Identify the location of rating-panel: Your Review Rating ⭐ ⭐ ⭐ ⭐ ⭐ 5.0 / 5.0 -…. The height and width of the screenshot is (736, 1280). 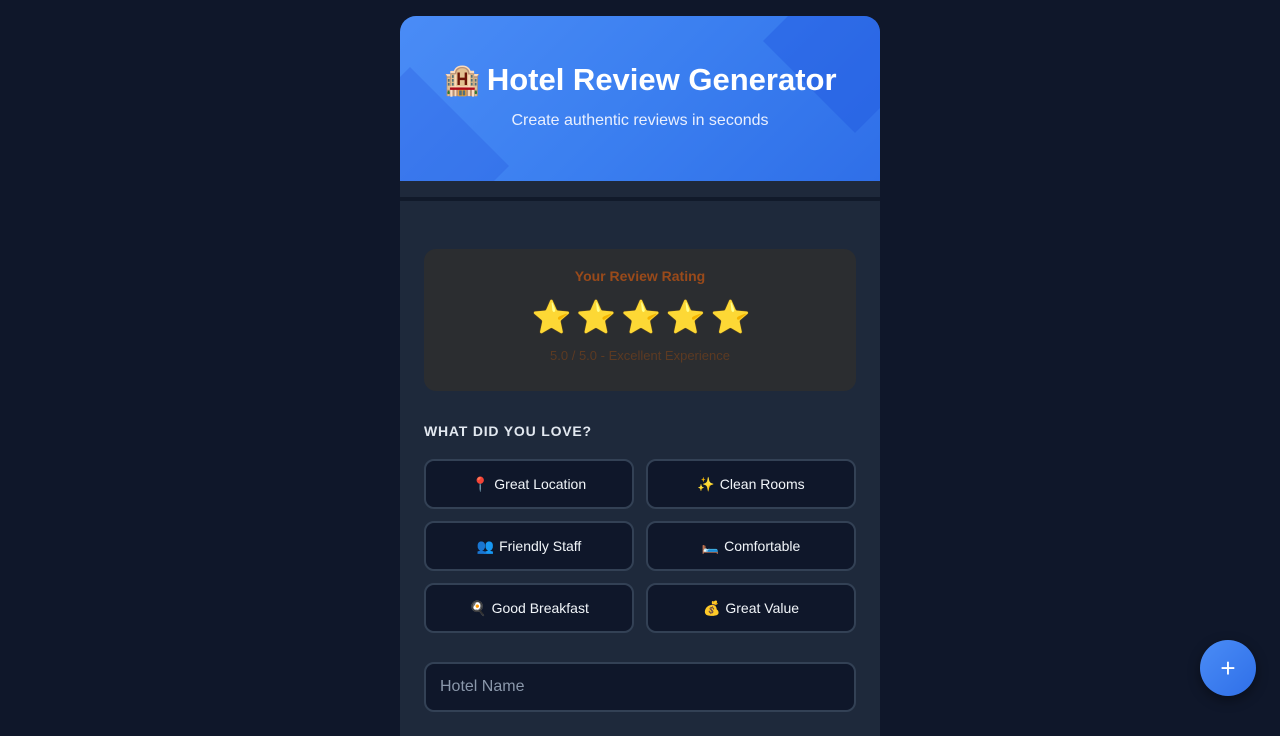
(640, 320).